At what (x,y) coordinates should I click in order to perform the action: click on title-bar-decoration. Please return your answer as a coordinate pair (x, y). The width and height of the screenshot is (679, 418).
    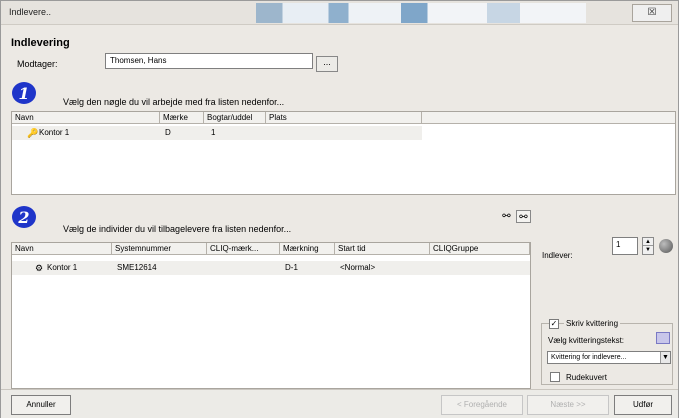
    Looking at the image, I should click on (421, 13).